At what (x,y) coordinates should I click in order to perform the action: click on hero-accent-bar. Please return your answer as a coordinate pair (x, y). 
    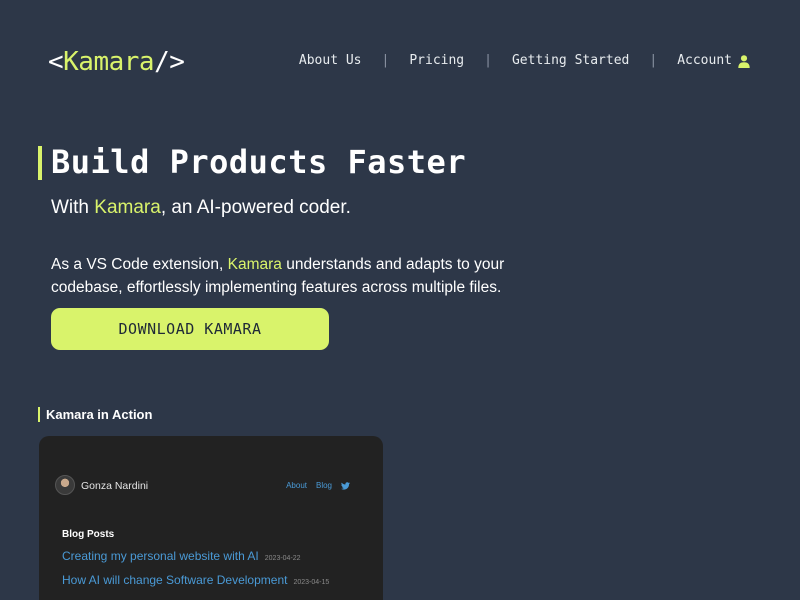
    Looking at the image, I should click on (40, 163).